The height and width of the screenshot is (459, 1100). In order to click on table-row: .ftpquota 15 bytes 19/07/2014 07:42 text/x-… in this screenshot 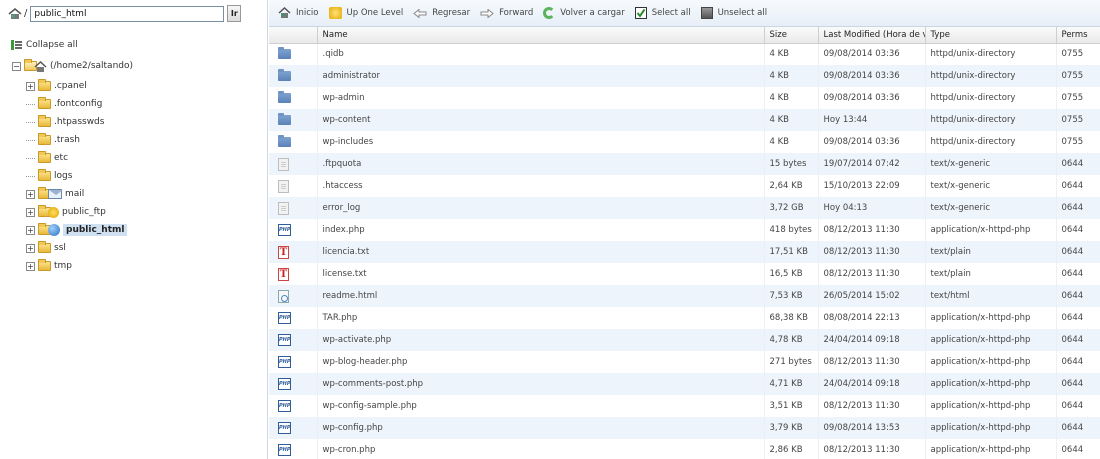, I will do `click(684, 164)`.